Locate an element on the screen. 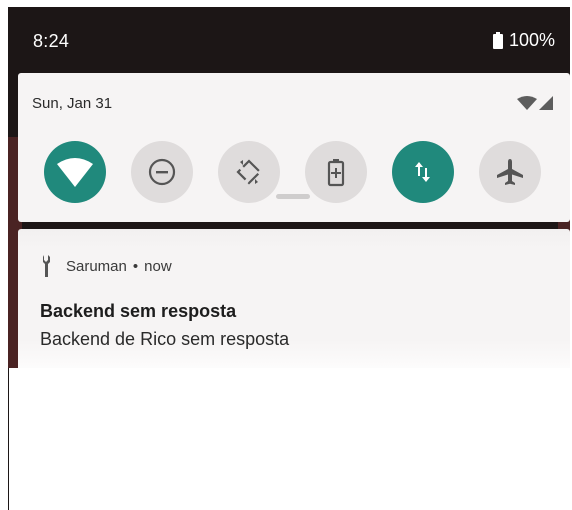 Image resolution: width=572 pixels, height=510 pixels. battery-full-icon is located at coordinates (497, 40).